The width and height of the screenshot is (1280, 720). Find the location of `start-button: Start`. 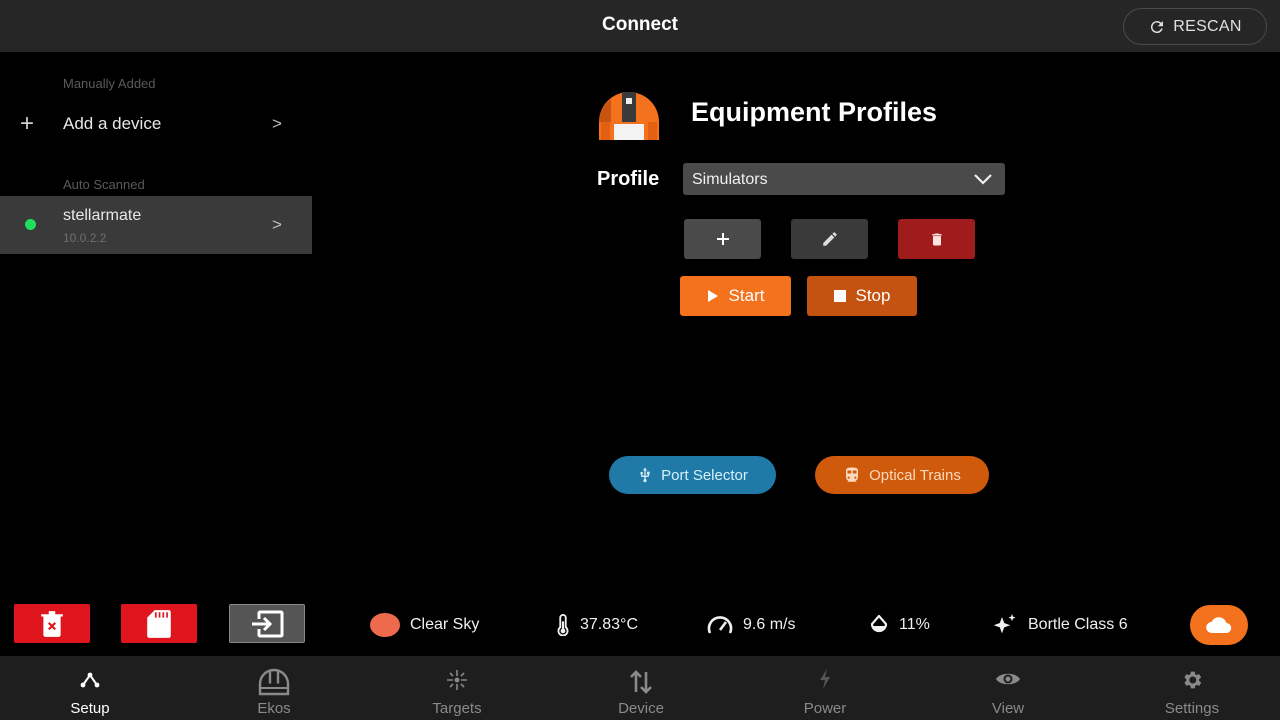

start-button: Start is located at coordinates (735, 296).